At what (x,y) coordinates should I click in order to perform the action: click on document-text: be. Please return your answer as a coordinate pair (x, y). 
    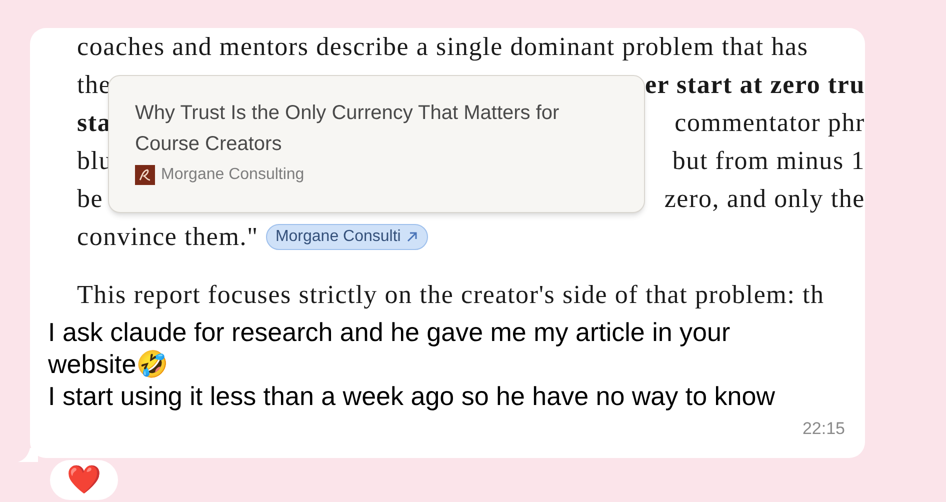
    Looking at the image, I should click on (90, 199).